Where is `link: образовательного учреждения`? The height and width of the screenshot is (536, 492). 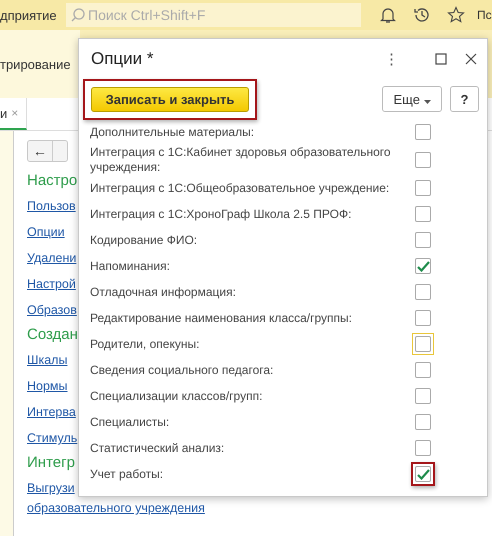
link: образовательного учреждения is located at coordinates (116, 508).